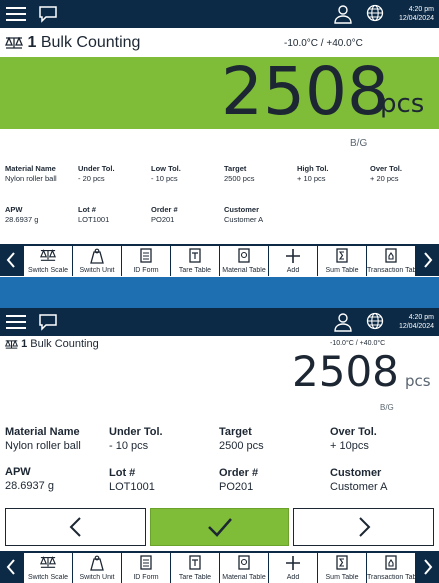  Describe the element at coordinates (146, 270) in the screenshot. I see `softkey-label: ID Form` at that location.